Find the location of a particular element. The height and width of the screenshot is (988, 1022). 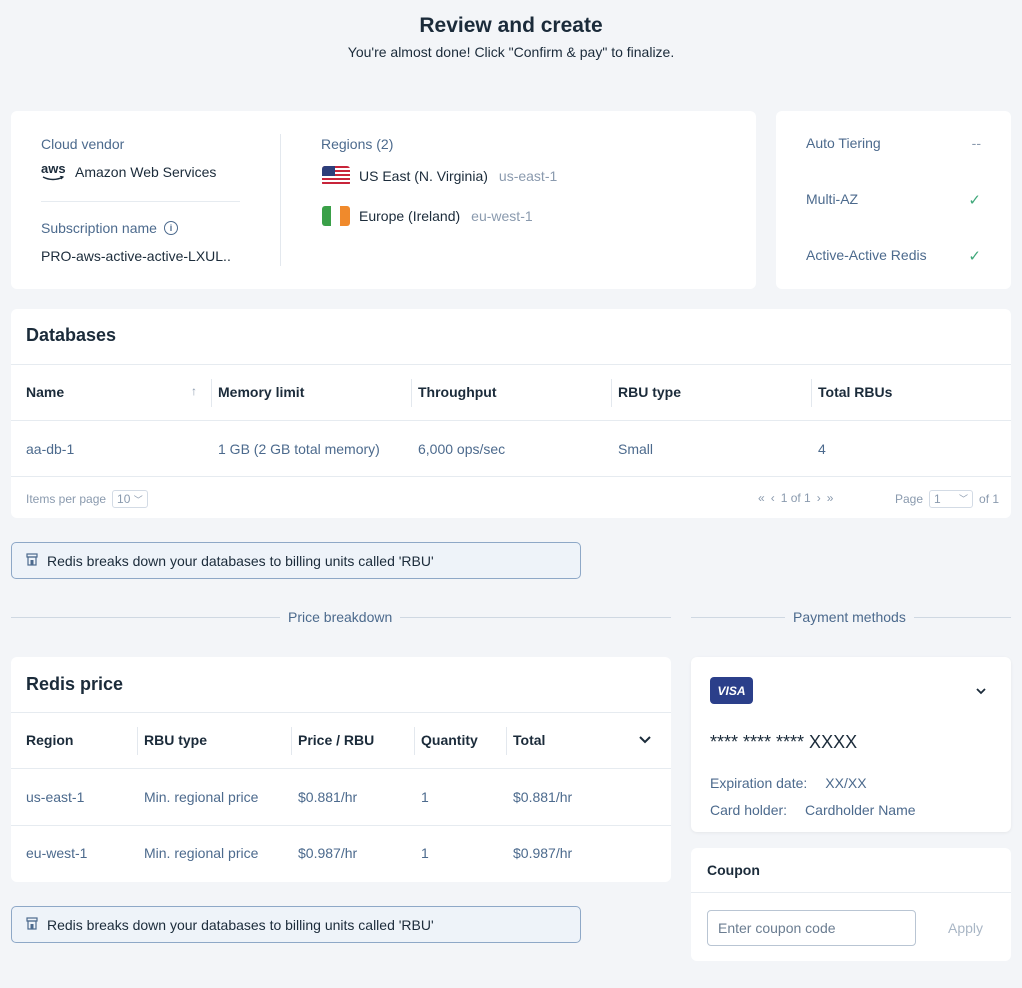

holder-label: Card holder: is located at coordinates (749, 810).